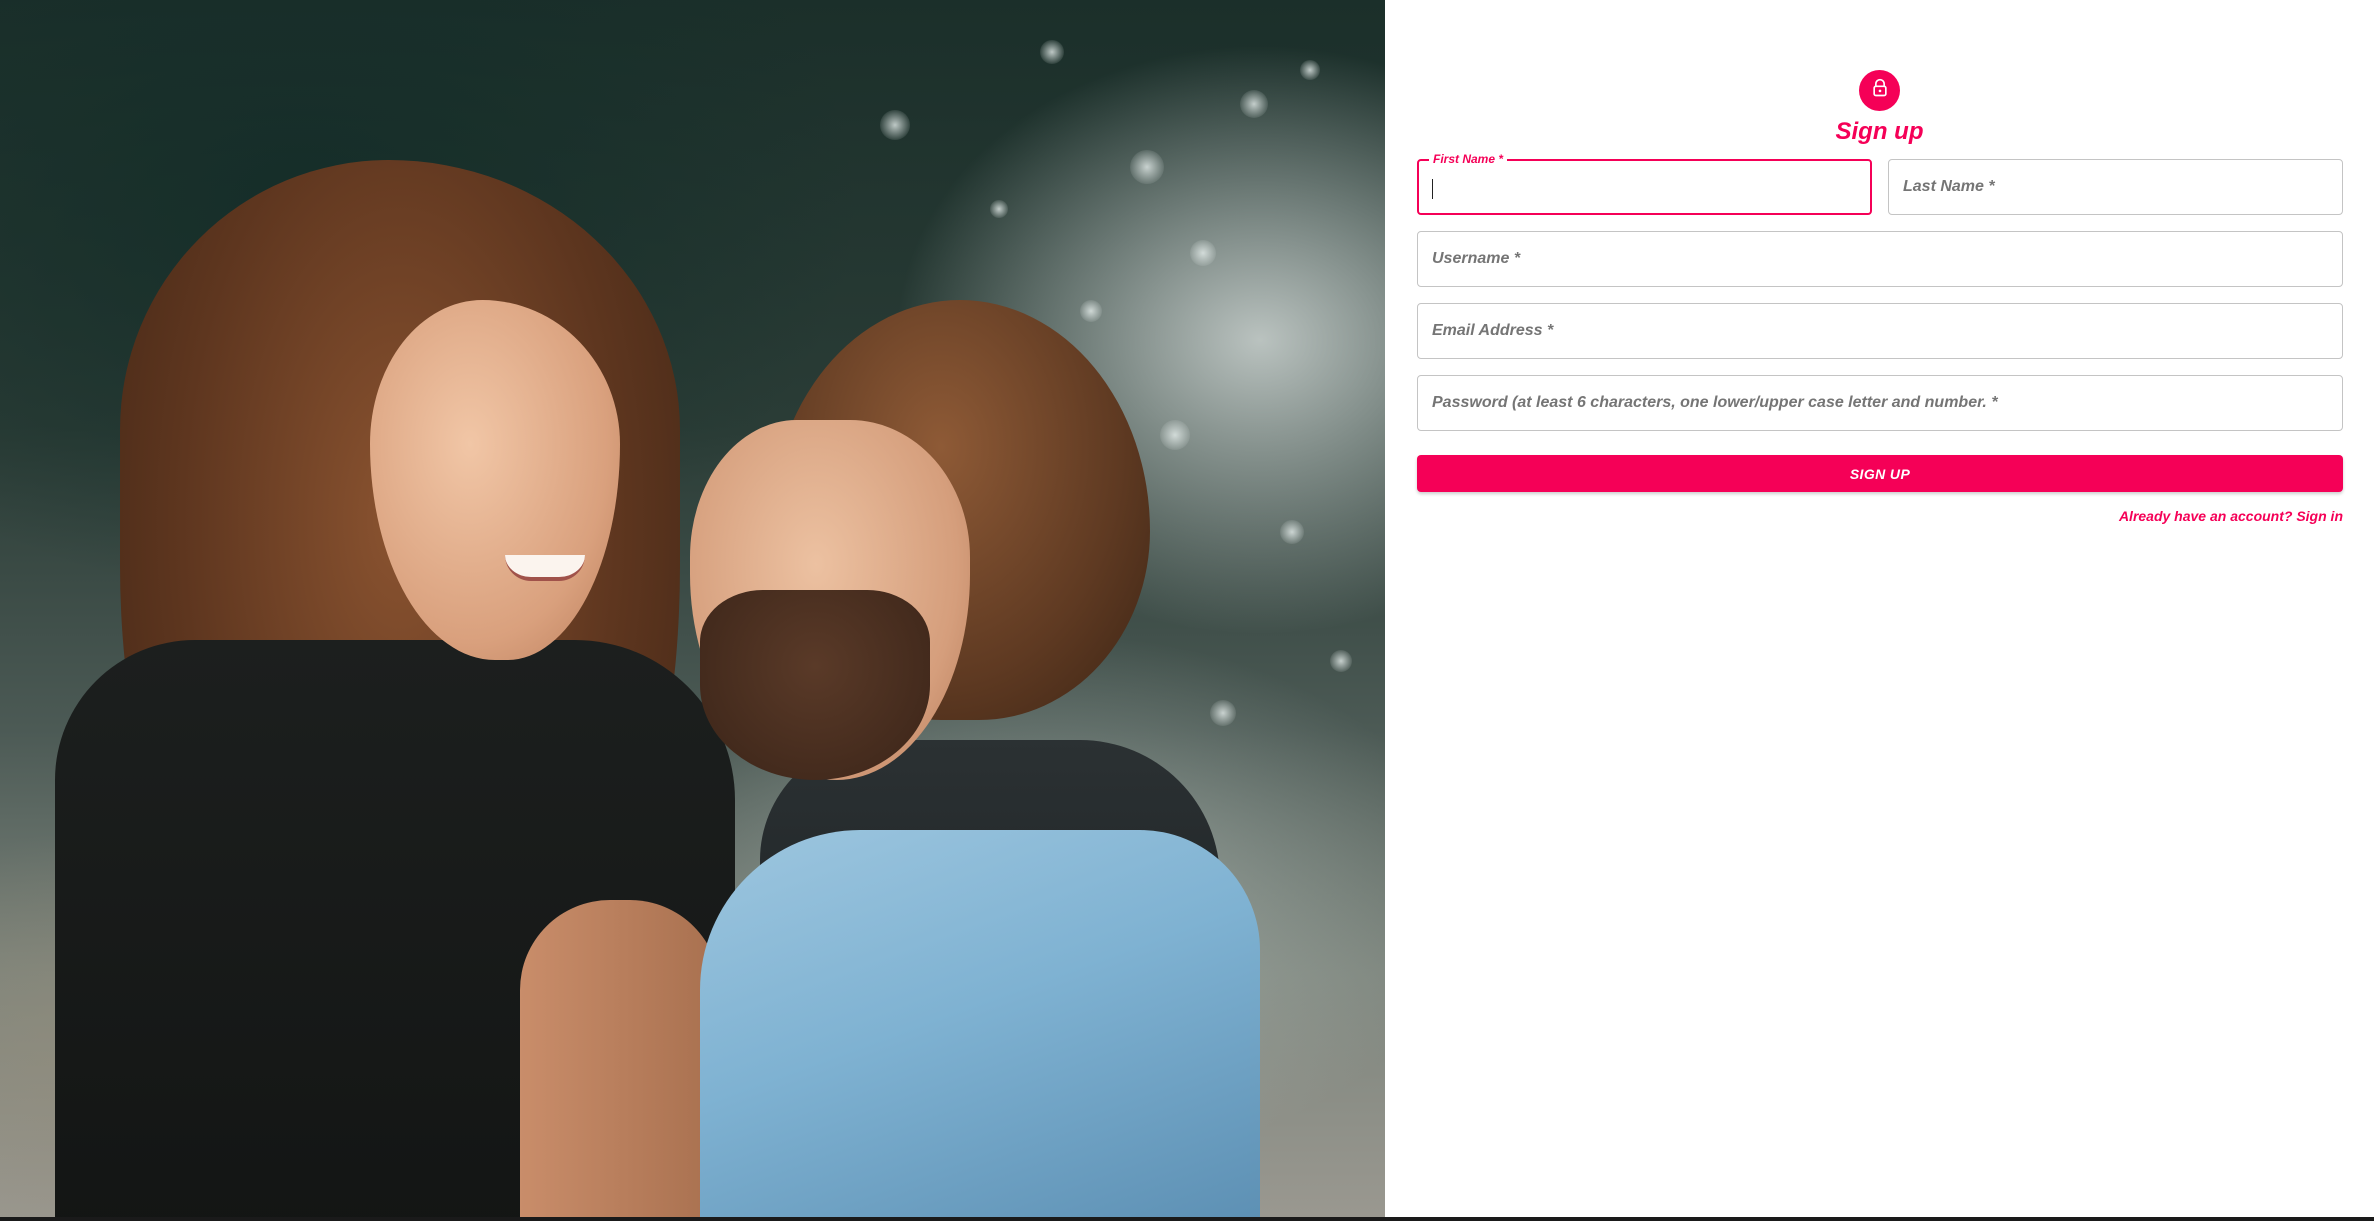 This screenshot has height=1221, width=2374. I want to click on email-field: Email Address *, so click(1880, 331).